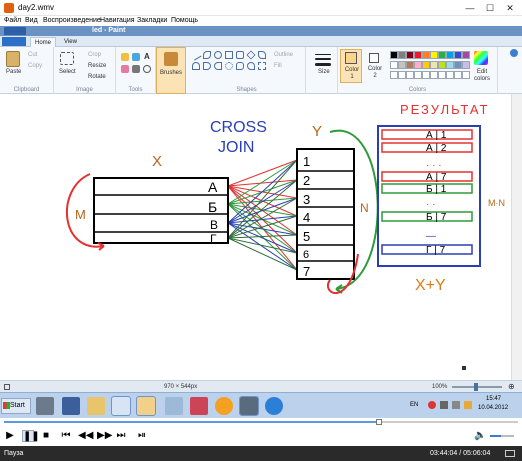  What do you see at coordinates (502, 436) in the screenshot?
I see `volume-slider` at bounding box center [502, 436].